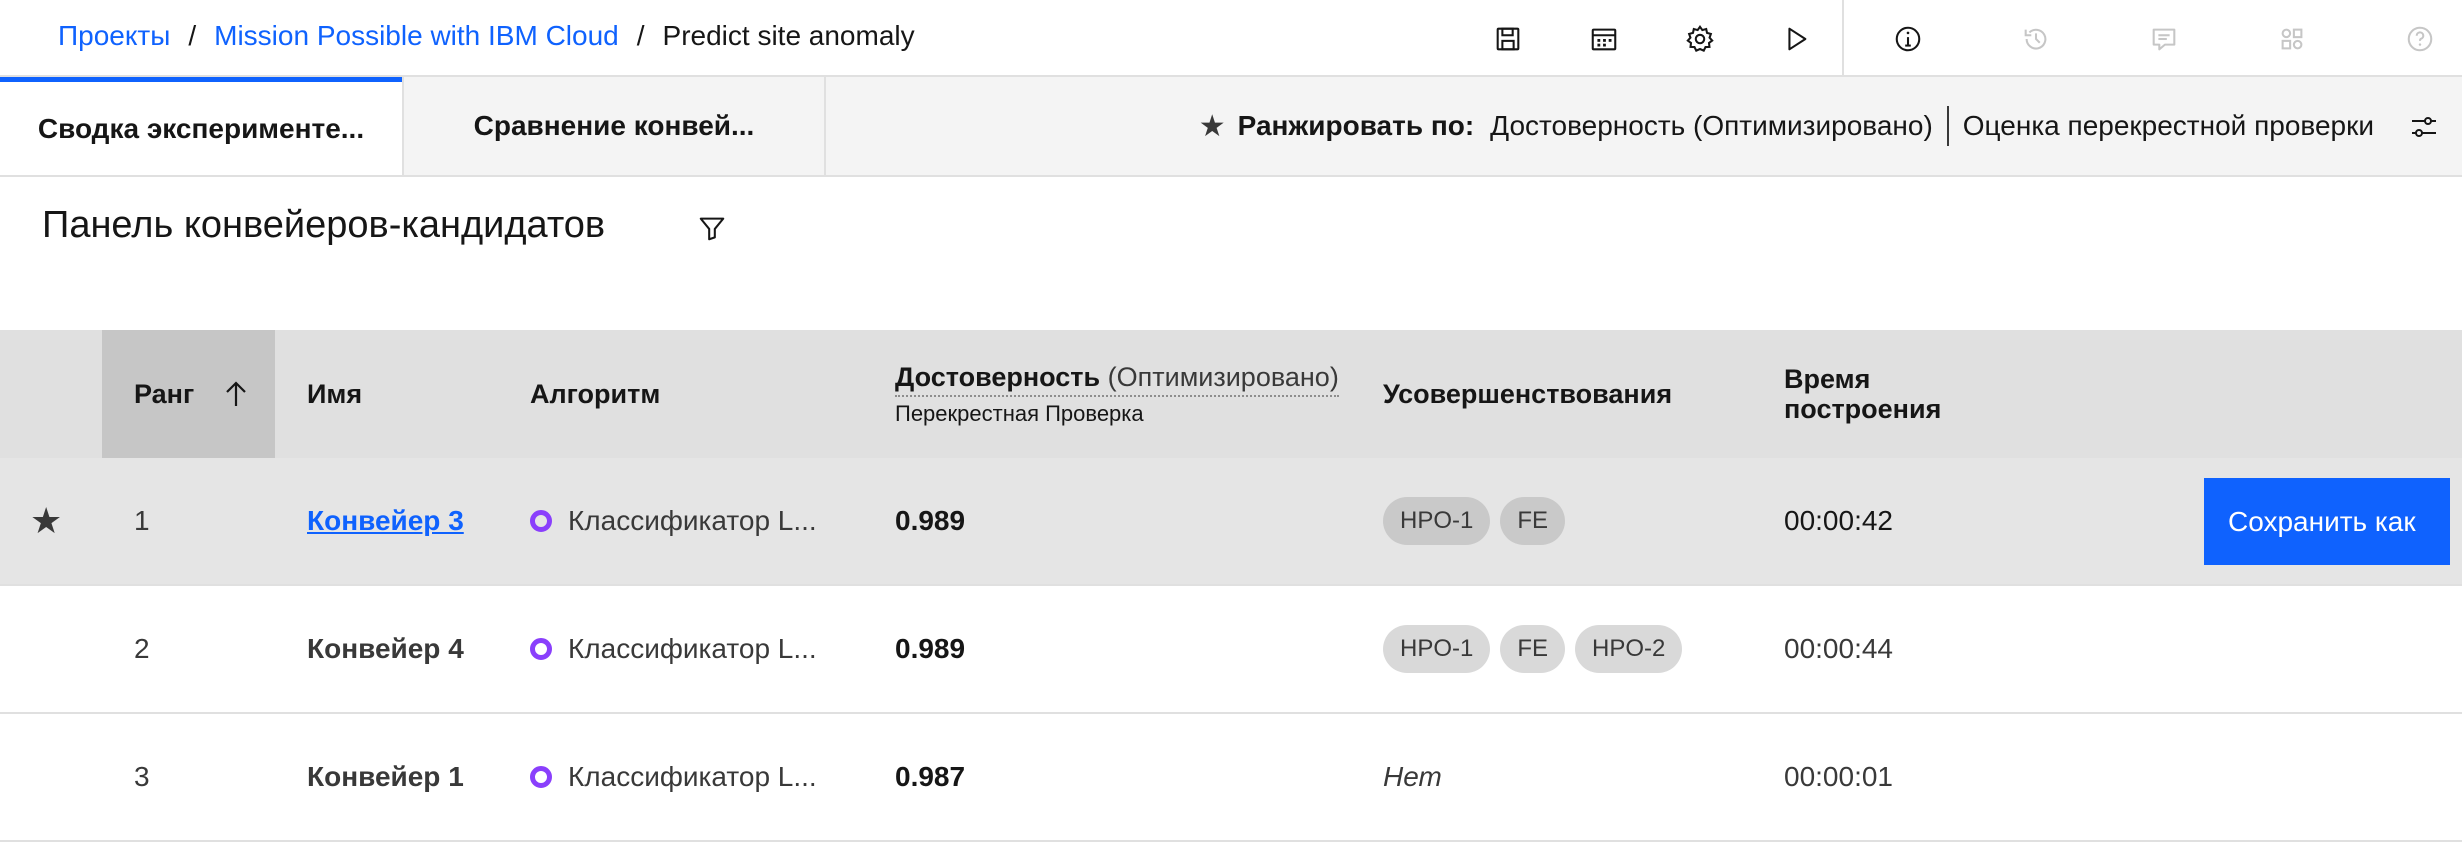 This screenshot has height=848, width=2462. What do you see at coordinates (142, 520) in the screenshot?
I see `rank-cell: 1` at bounding box center [142, 520].